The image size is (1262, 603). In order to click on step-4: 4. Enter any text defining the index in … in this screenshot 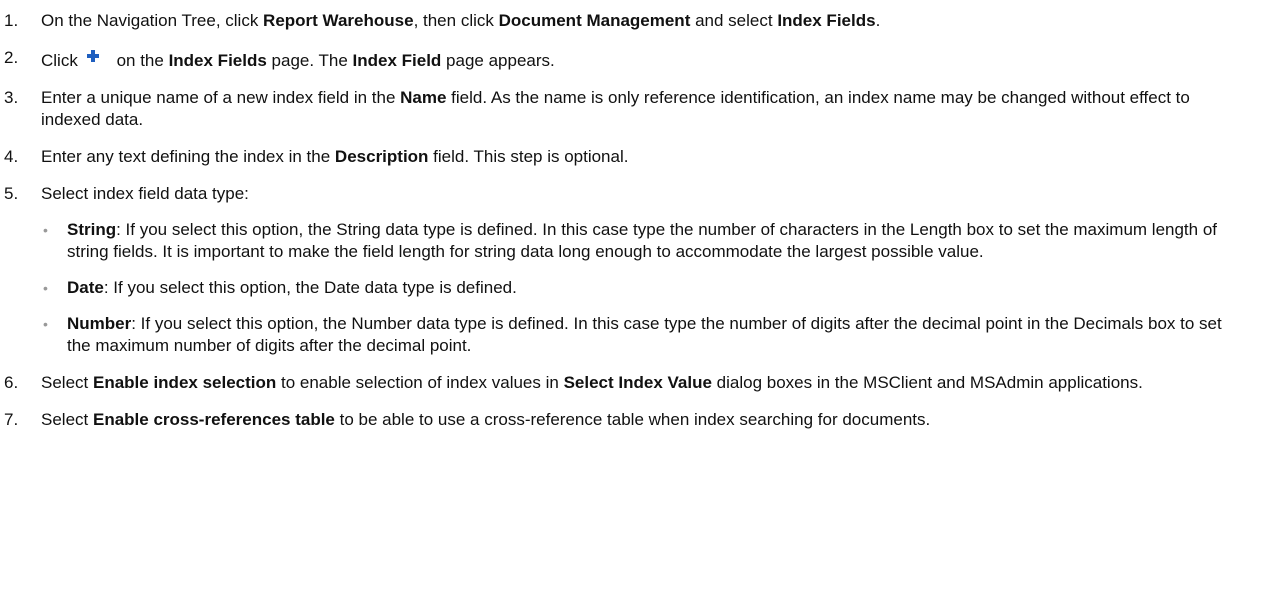, I will do `click(623, 157)`.